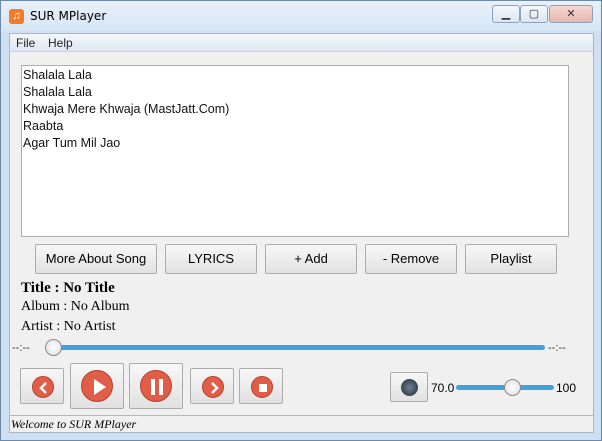 The height and width of the screenshot is (441, 602). I want to click on window-title: SUR MPlayer, so click(68, 16).